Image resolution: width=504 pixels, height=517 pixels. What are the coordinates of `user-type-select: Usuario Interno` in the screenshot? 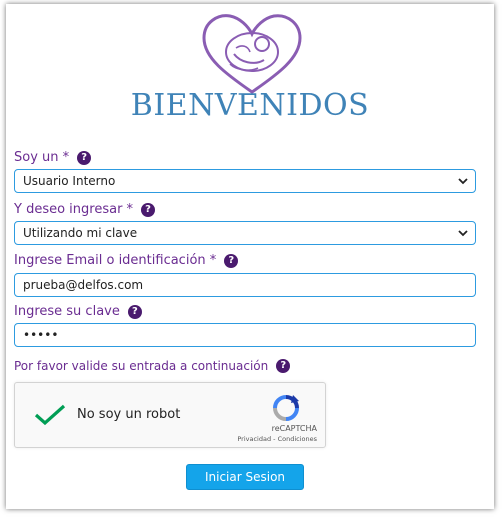 It's located at (245, 181).